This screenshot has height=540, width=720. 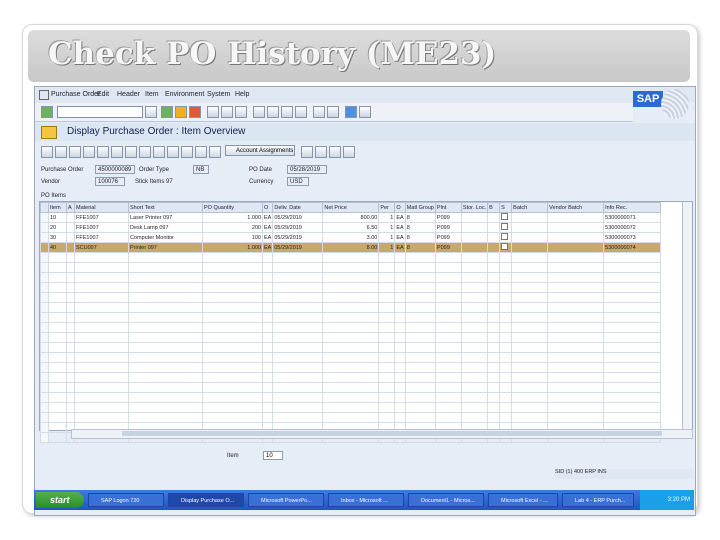 I want to click on layout-menu-icon, so click(x=365, y=112).